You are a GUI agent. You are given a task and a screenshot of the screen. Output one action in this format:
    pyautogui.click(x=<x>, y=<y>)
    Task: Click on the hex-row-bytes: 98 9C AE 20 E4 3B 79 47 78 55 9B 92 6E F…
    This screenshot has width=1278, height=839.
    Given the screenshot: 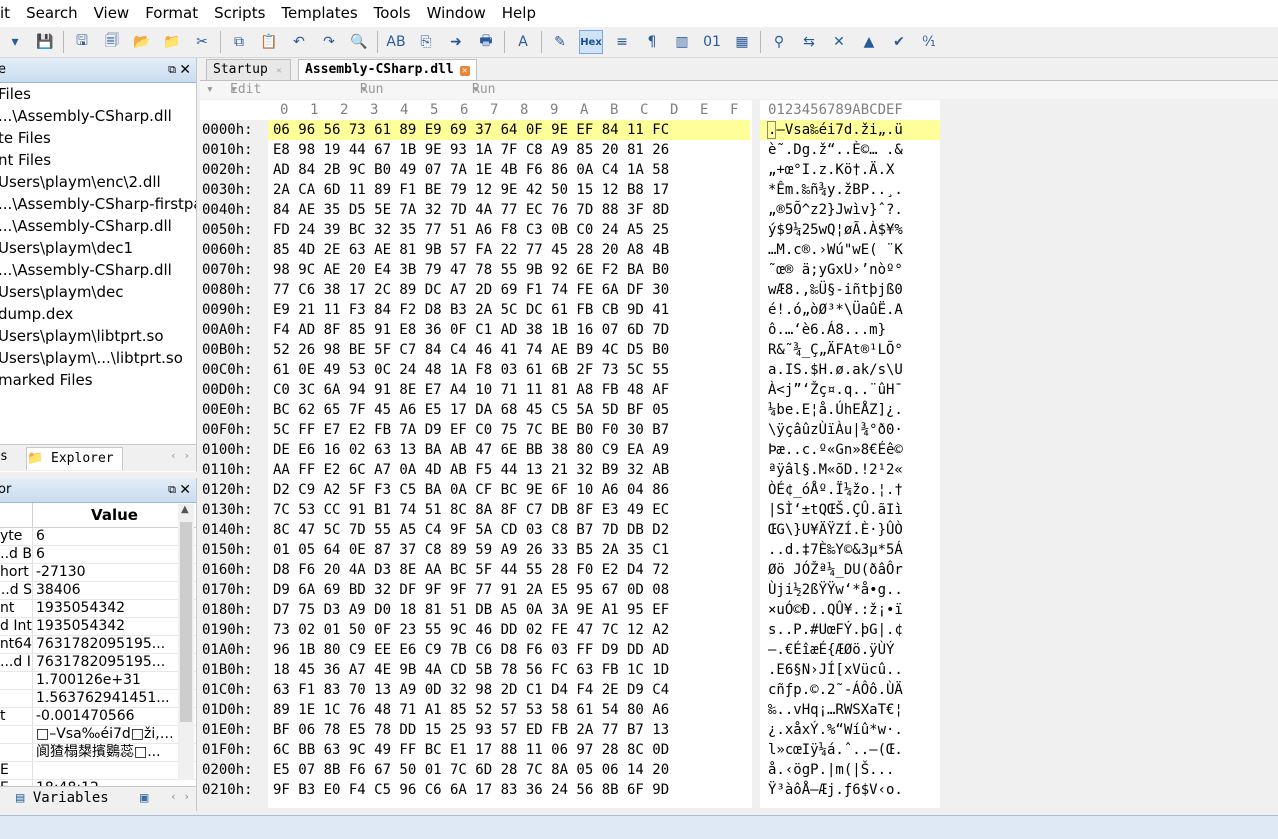 What is the action you would take?
    pyautogui.click(x=471, y=270)
    